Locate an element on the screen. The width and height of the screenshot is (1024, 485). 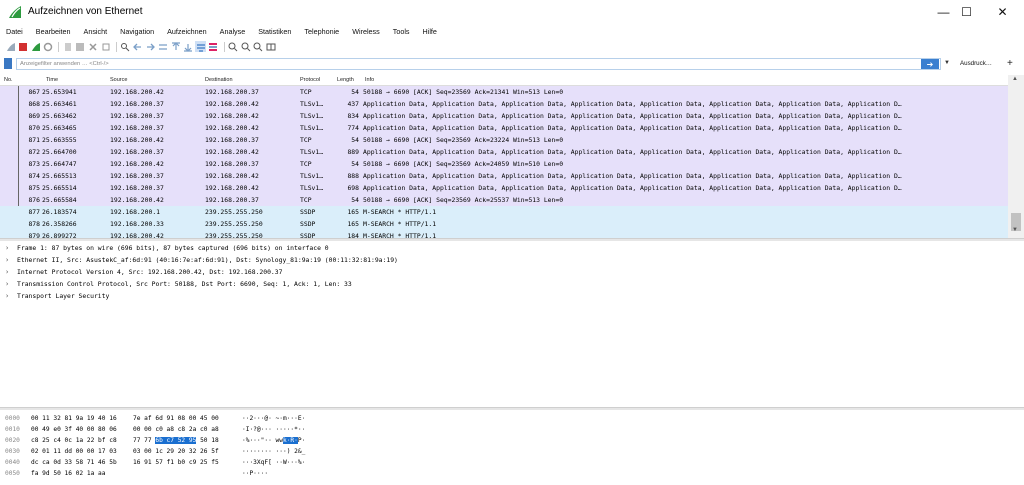
go-to-packet-icon is located at coordinates (163, 46).